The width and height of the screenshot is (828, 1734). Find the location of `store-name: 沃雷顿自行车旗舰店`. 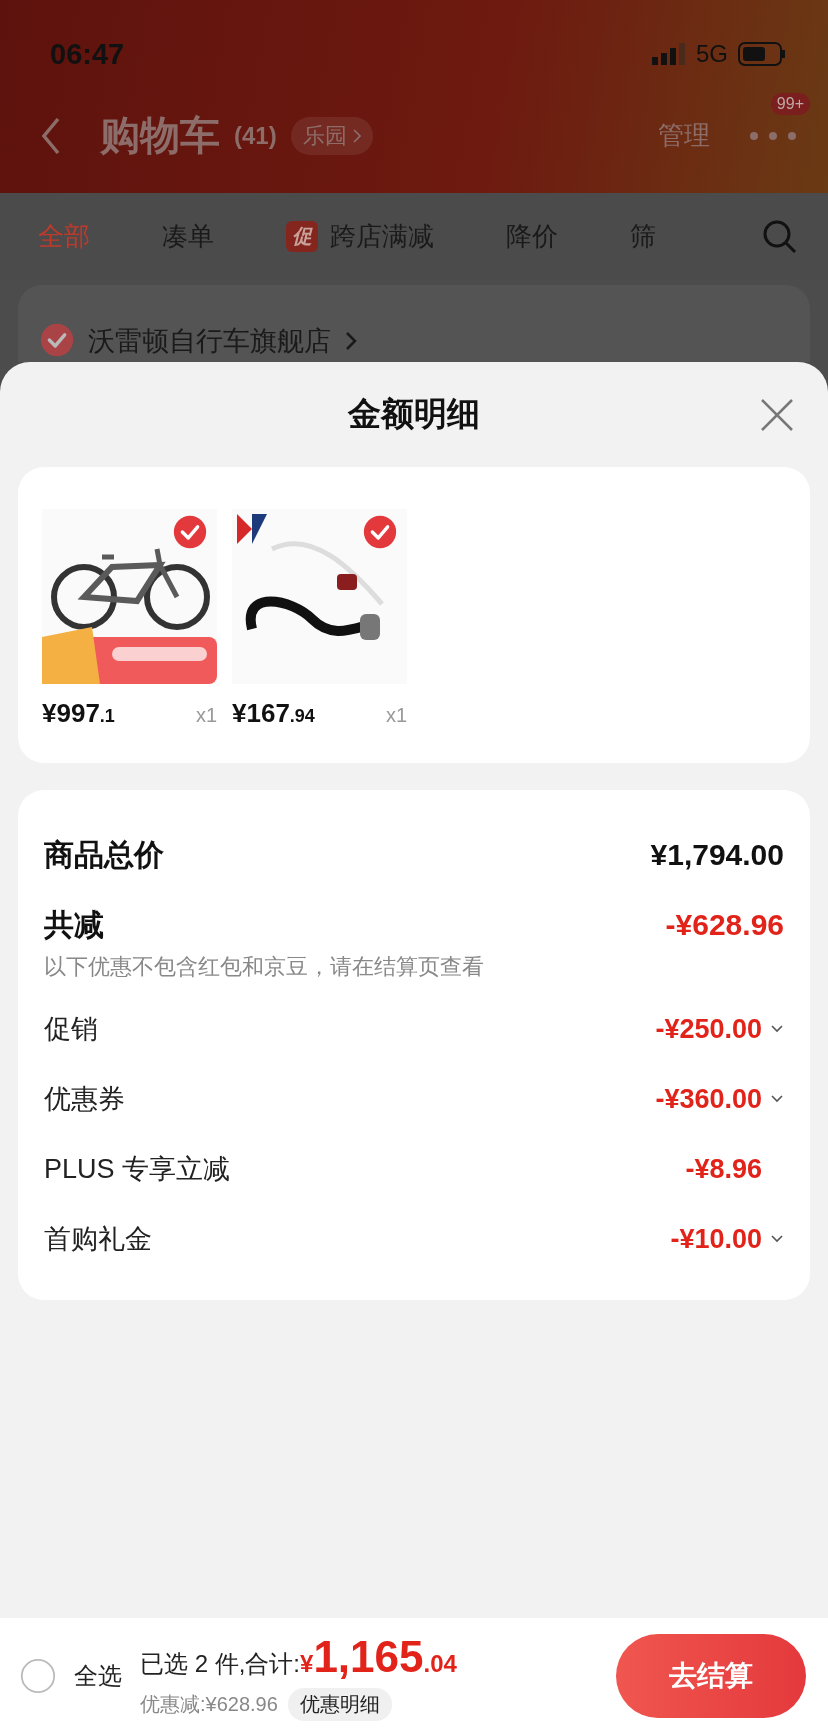

store-name: 沃雷顿自行车旗舰店 is located at coordinates (209, 341).